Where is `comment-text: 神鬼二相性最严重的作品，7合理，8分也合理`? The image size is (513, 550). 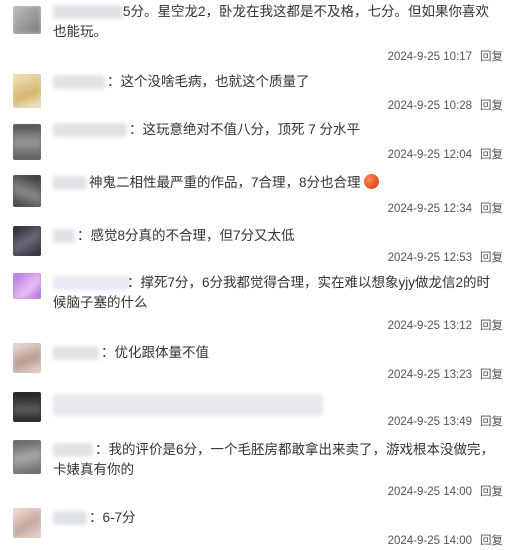 comment-text: 神鬼二相性最严重的作品，7合理，8分也合理 is located at coordinates (277, 183).